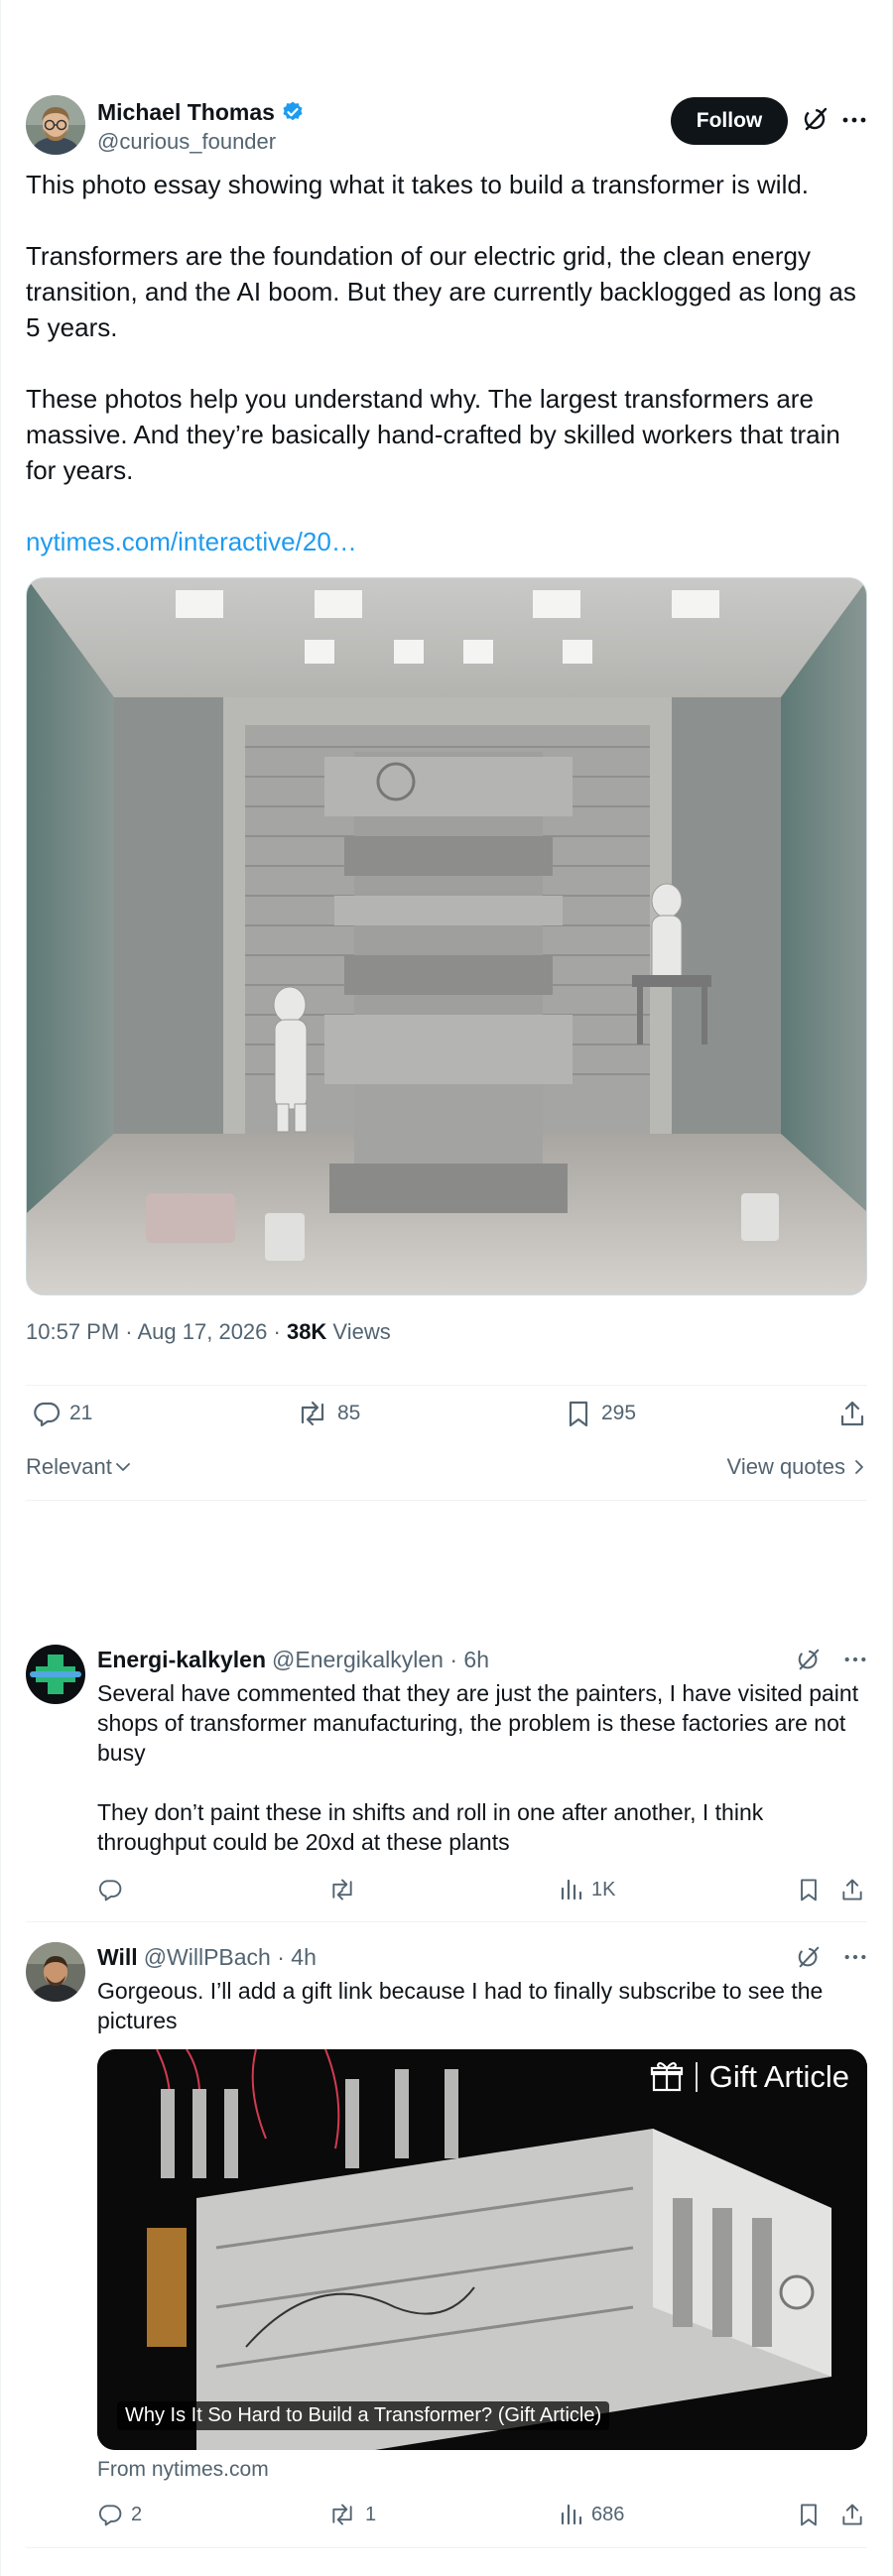  Describe the element at coordinates (123, 1467) in the screenshot. I see `chevron-down-icon` at that location.